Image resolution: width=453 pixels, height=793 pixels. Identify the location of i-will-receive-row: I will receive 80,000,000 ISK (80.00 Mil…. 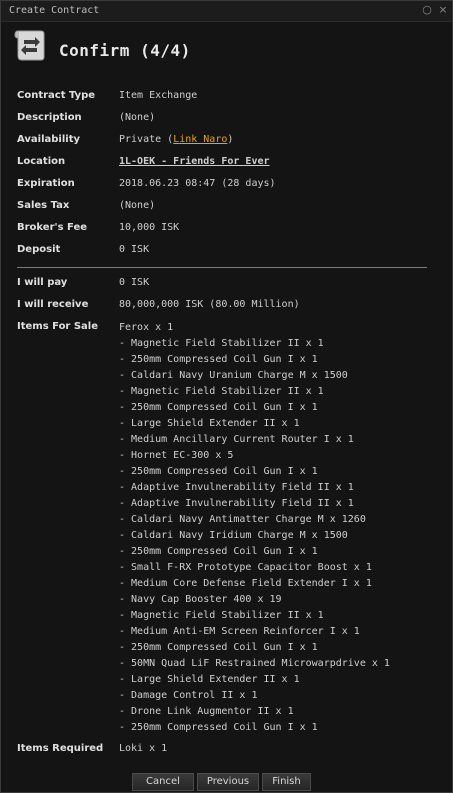
(227, 307).